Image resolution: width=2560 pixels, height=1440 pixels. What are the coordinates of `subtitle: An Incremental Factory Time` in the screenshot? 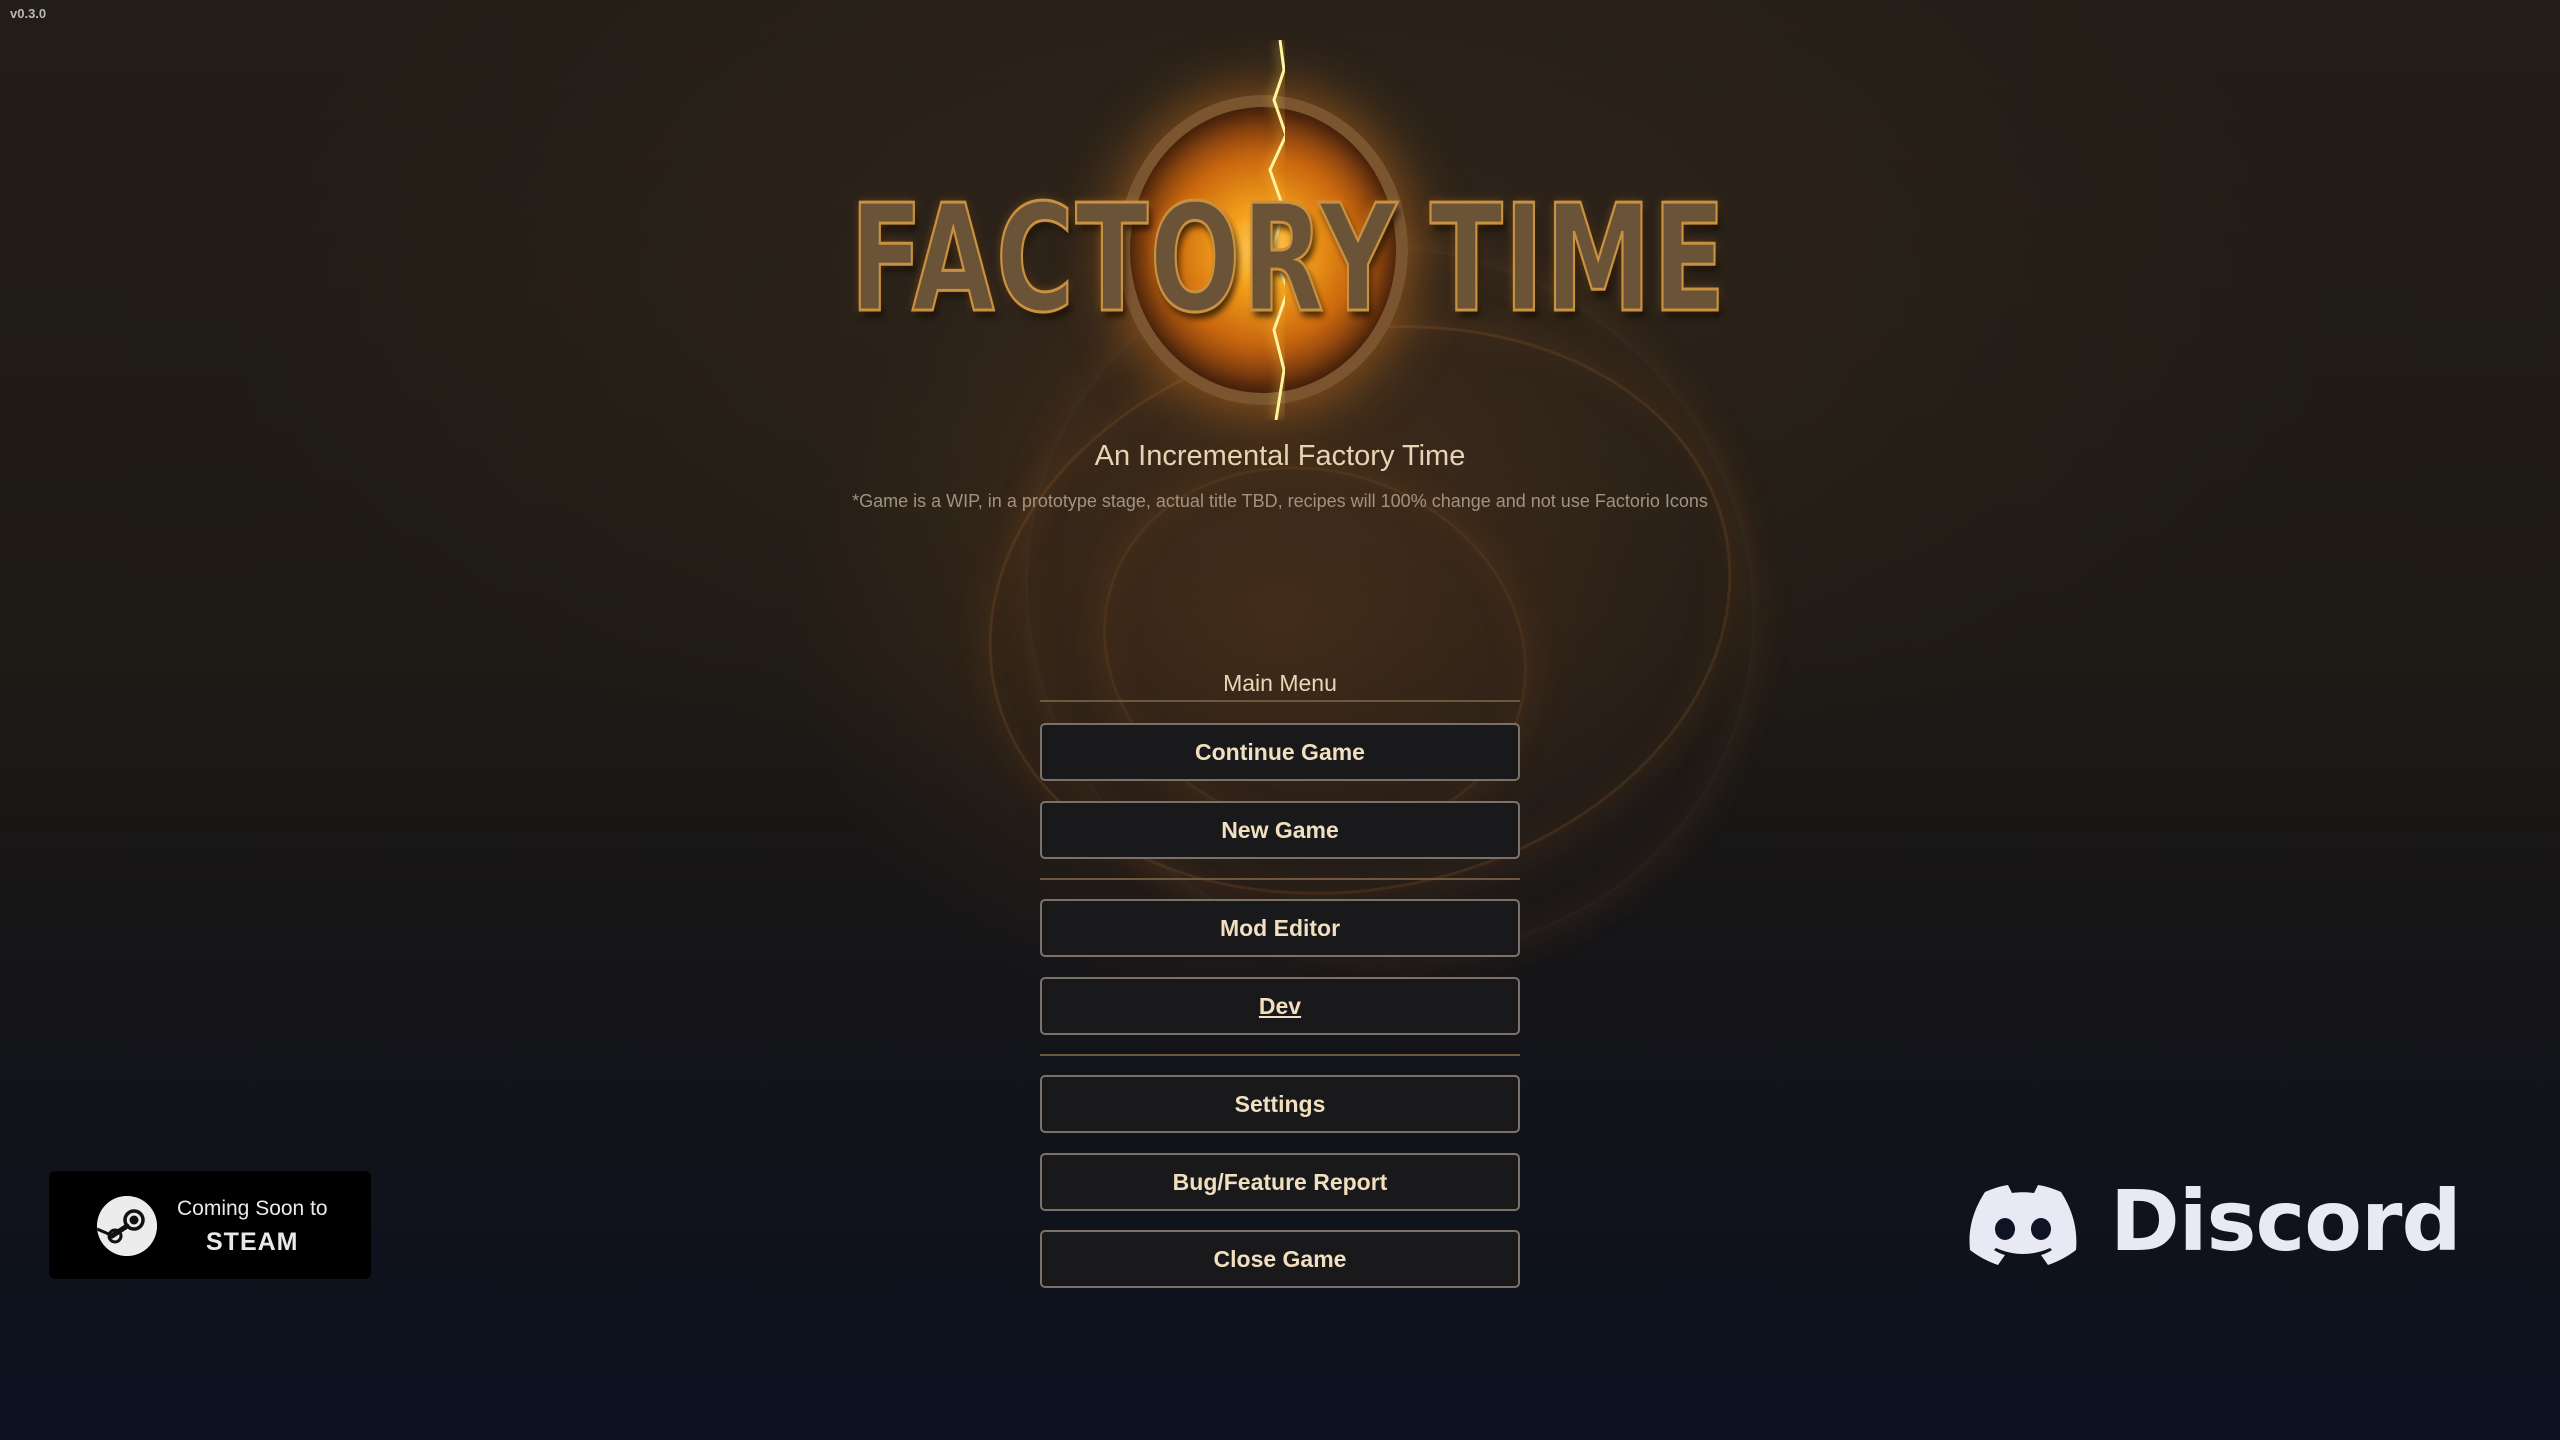 It's located at (1280, 456).